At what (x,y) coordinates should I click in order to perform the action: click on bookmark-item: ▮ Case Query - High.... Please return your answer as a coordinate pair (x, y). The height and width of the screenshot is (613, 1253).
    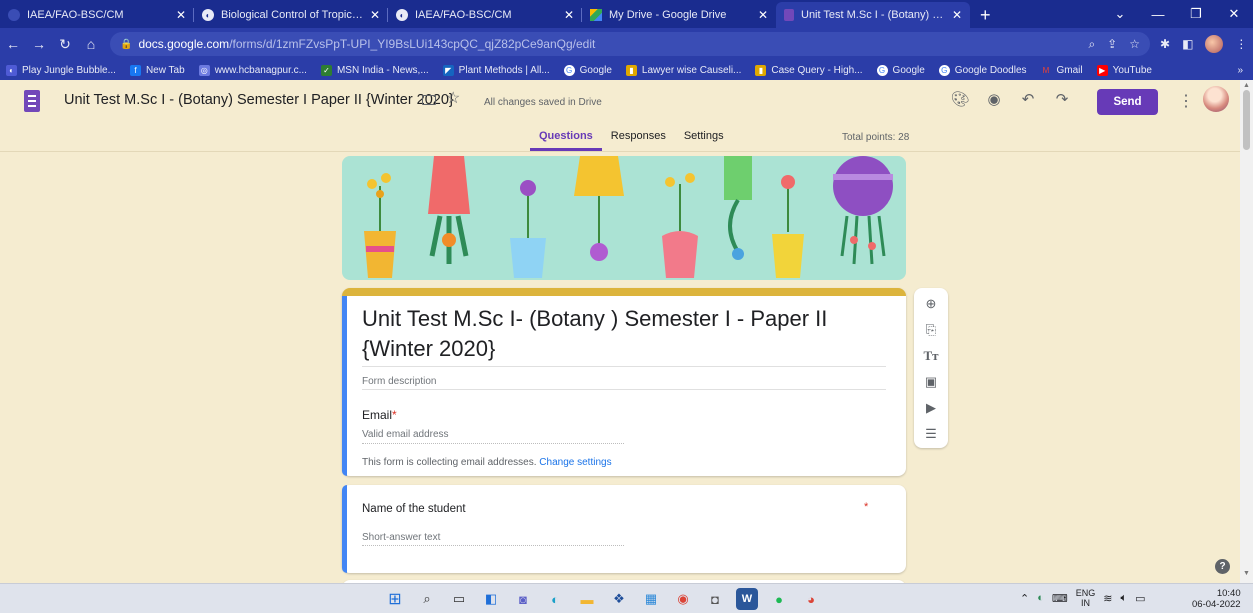
    Looking at the image, I should click on (809, 70).